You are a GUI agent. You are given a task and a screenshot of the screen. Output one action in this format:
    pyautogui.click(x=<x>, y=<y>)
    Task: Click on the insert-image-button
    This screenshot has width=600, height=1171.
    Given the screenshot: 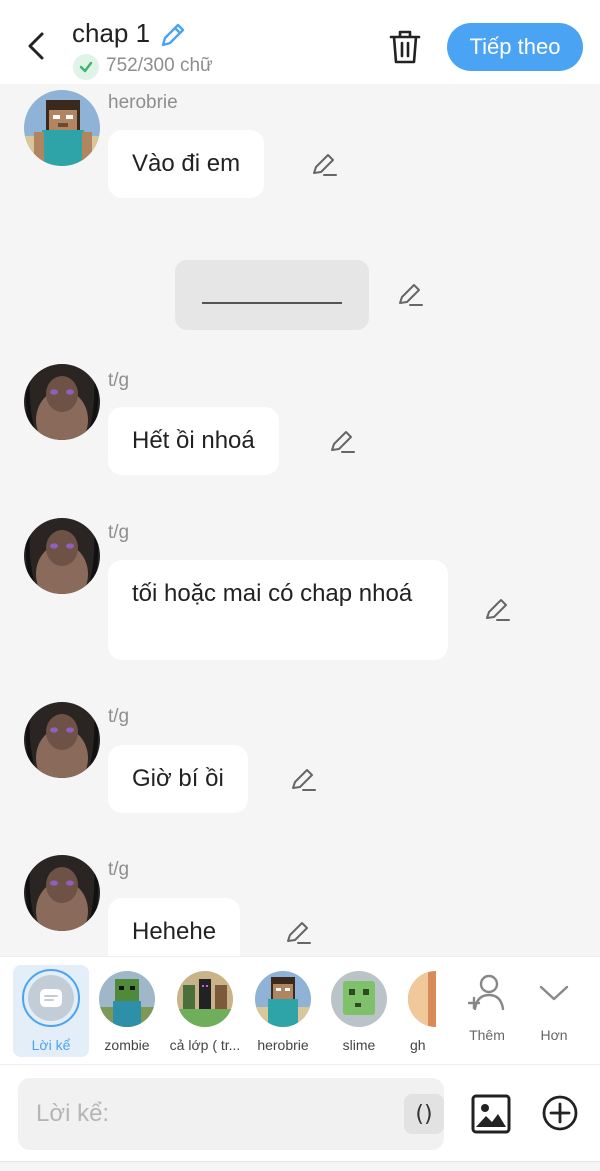 What is the action you would take?
    pyautogui.click(x=491, y=1114)
    